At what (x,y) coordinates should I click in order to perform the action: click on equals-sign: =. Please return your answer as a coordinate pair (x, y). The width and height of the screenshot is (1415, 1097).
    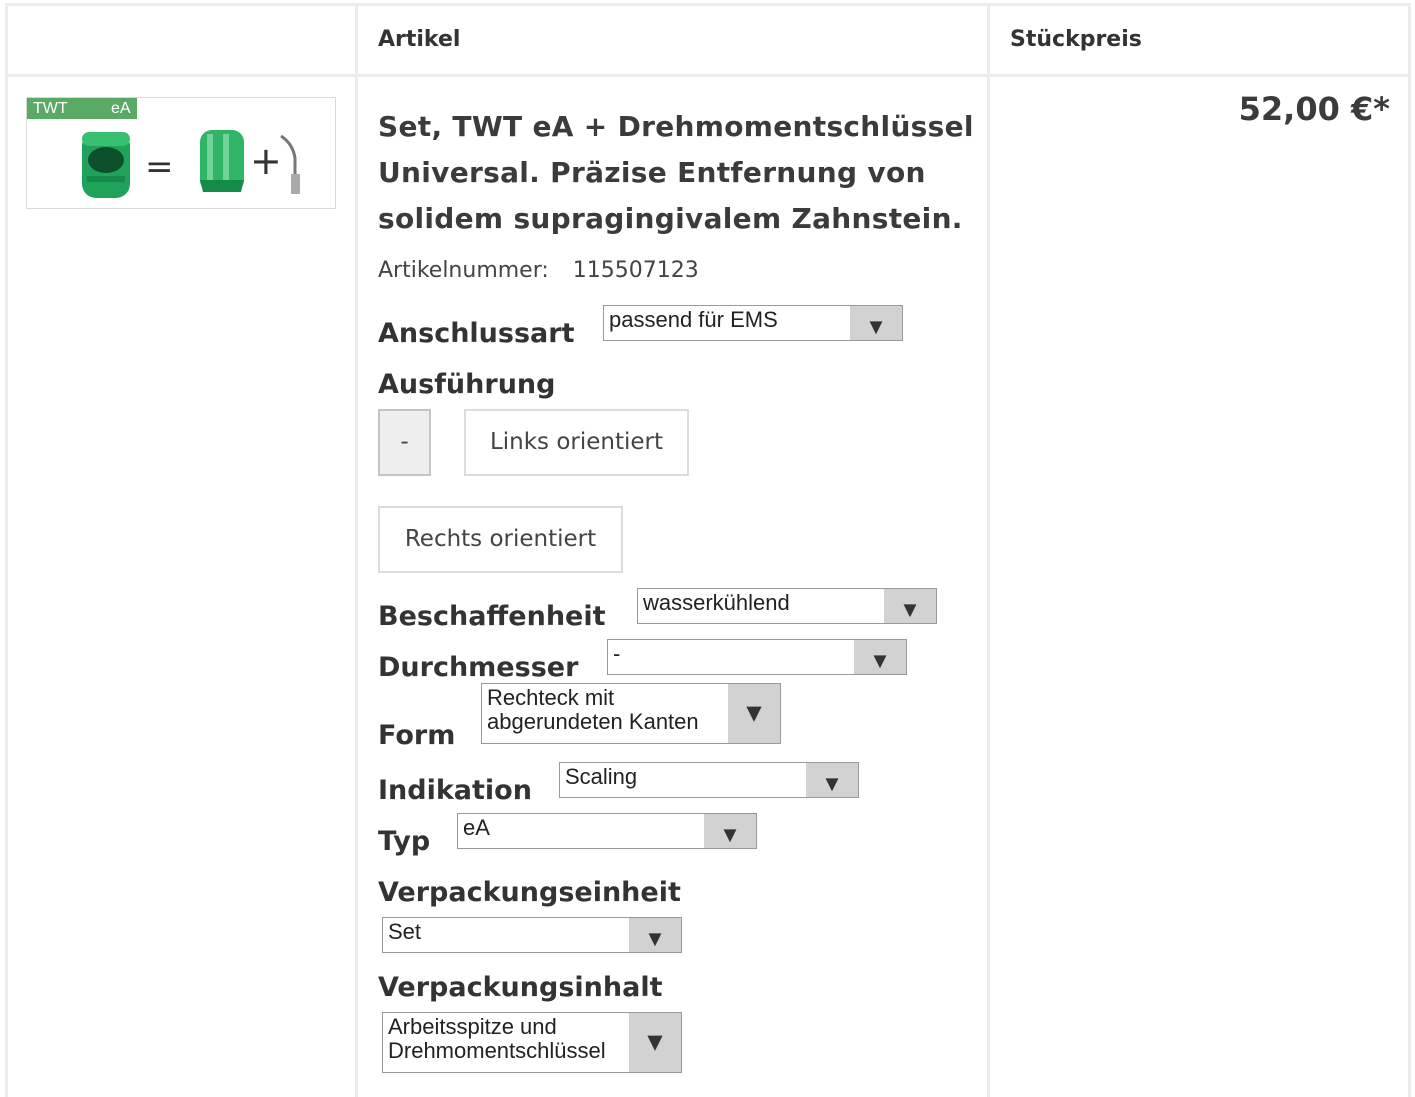
    Looking at the image, I should click on (159, 167).